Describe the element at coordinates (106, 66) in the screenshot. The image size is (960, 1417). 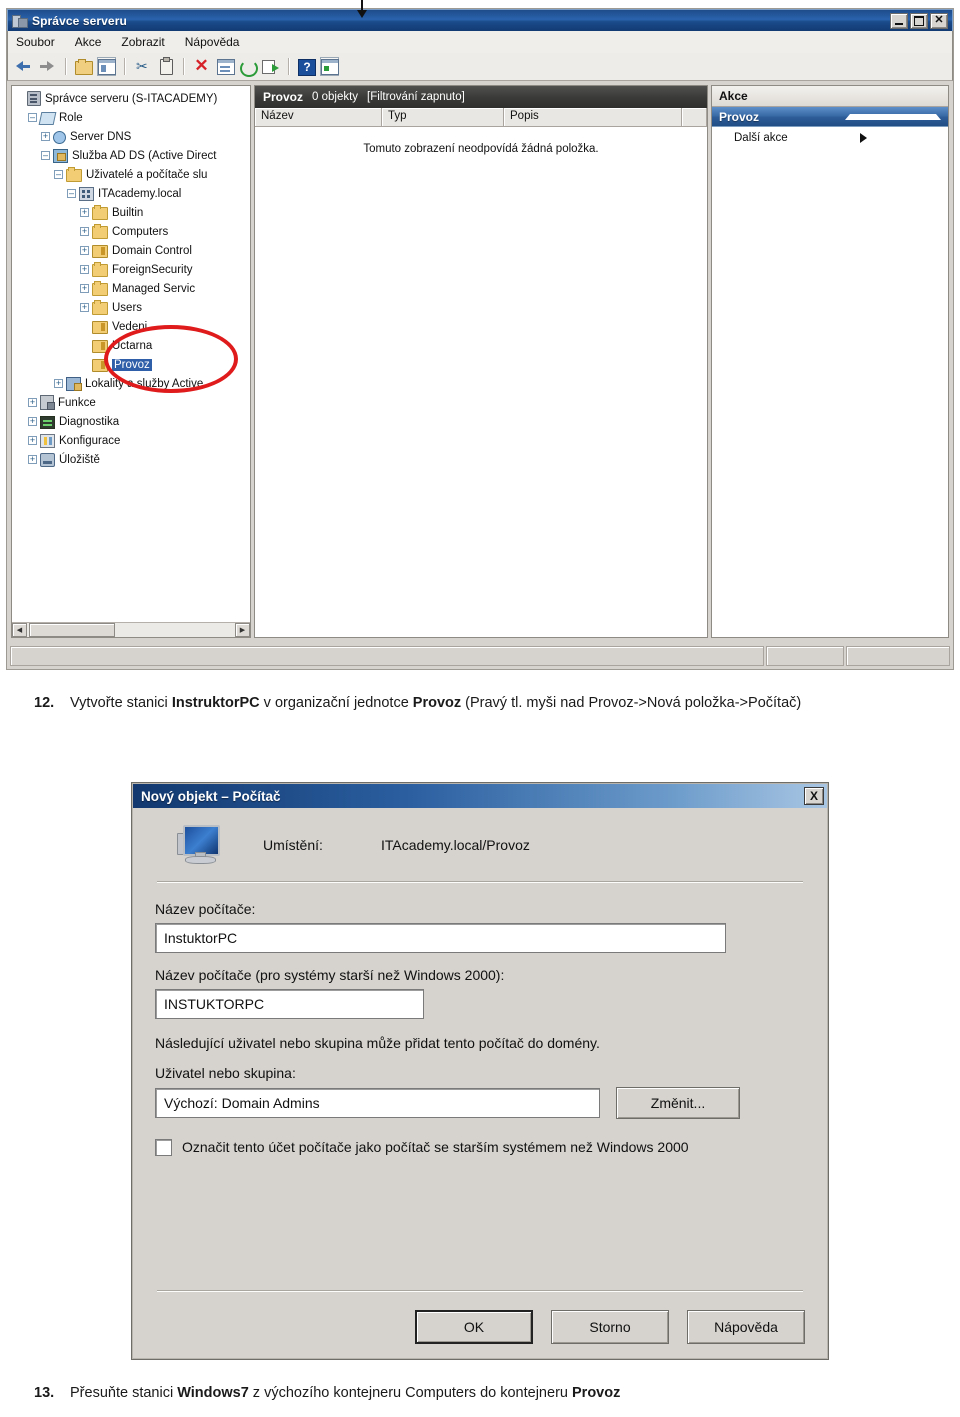
I see `show-hide-tree-icon` at that location.